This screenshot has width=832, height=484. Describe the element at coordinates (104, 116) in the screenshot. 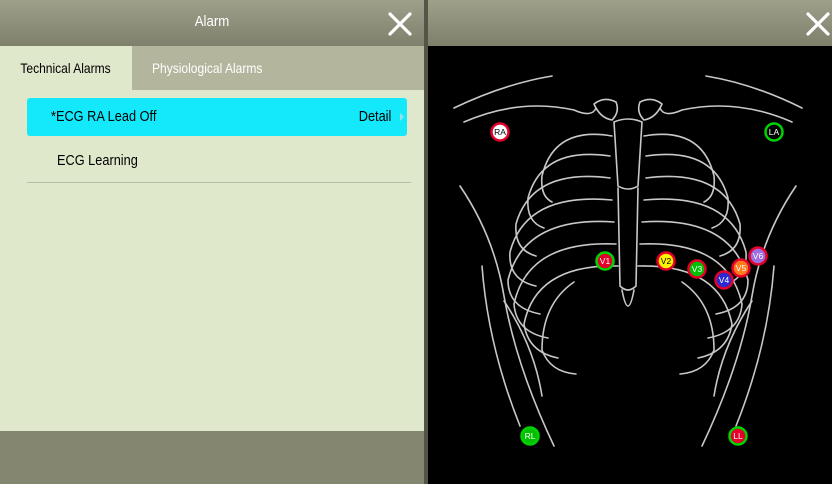

I see `alarm-item-text: *ECG RA Lead Off` at that location.